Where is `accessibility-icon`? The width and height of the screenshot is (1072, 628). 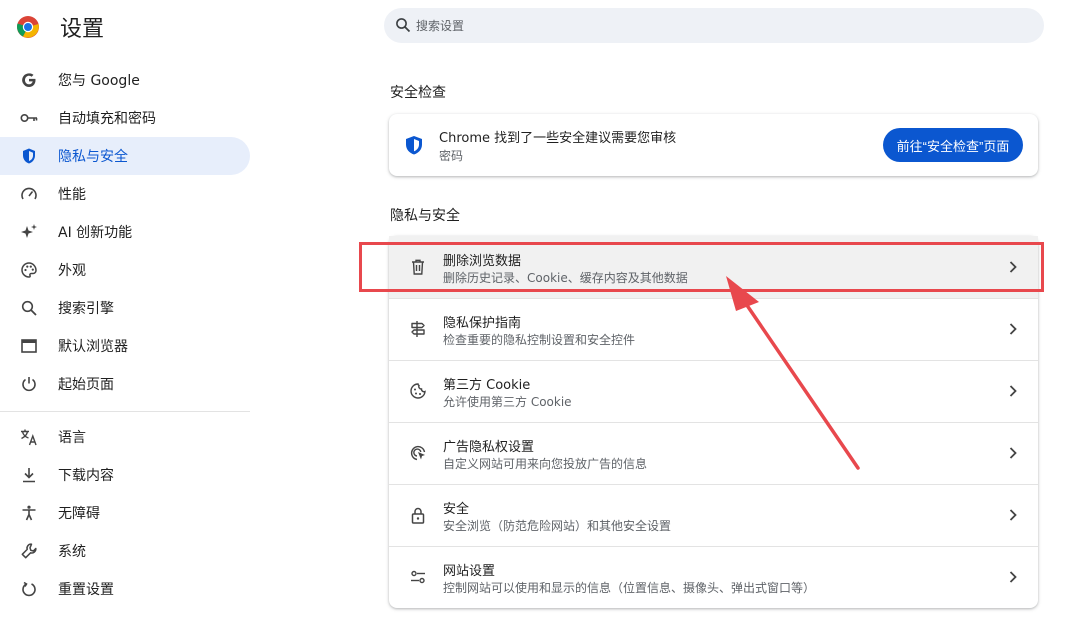 accessibility-icon is located at coordinates (29, 513).